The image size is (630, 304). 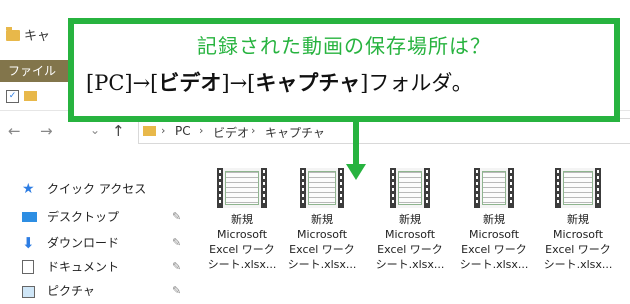 What do you see at coordinates (83, 217) in the screenshot?
I see `sidebar-item-label: デスクトップ` at bounding box center [83, 217].